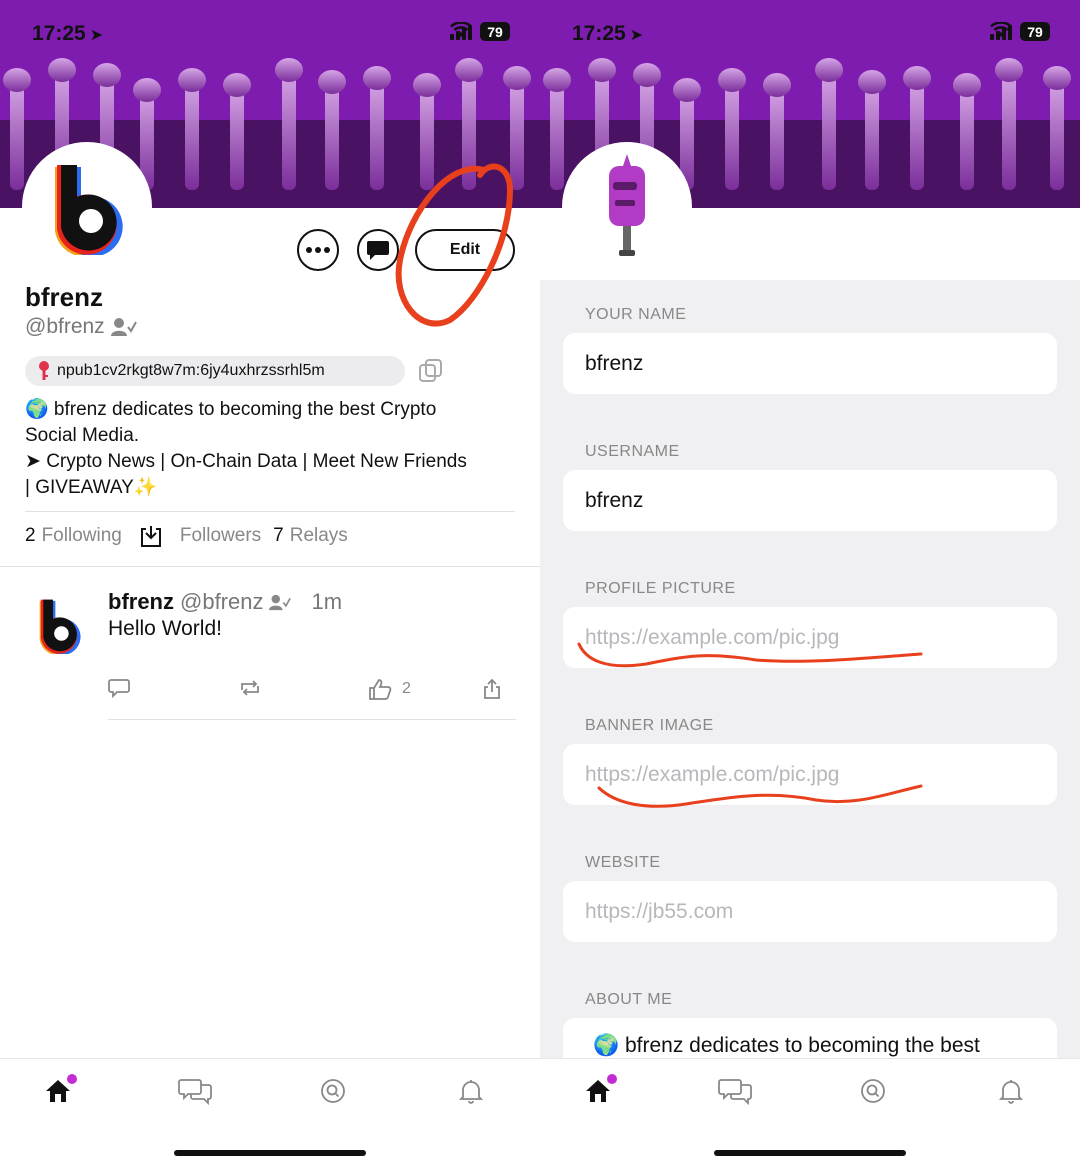 Image resolution: width=1080 pixels, height=1169 pixels. I want to click on npub-text: npub1cv2rkgt8w7m:6jy4uxhrzssrhl5m, so click(191, 370).